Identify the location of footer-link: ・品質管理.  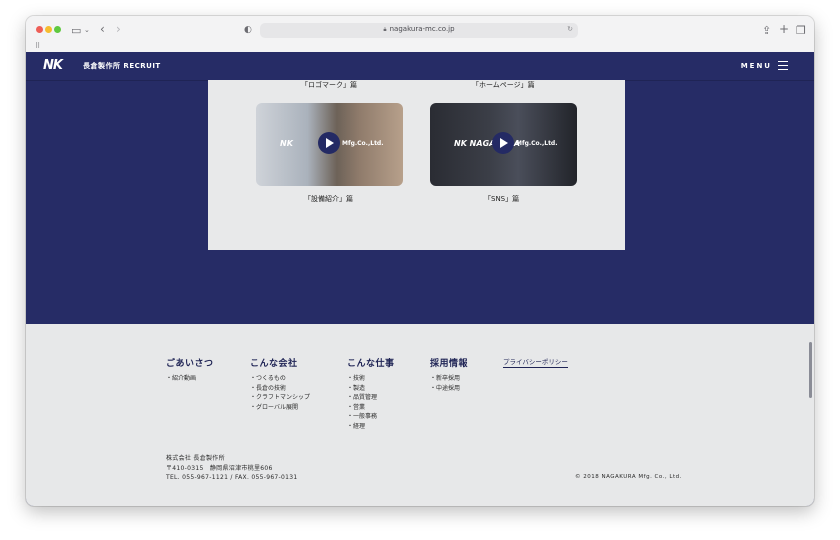
(371, 398).